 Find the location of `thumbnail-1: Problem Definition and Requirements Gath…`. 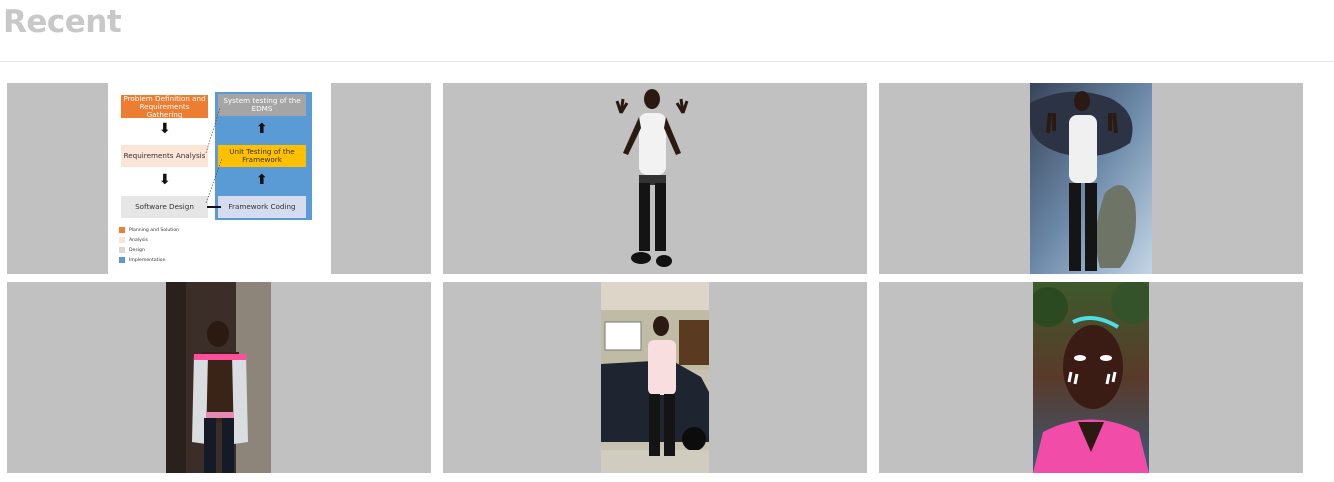

thumbnail-1: Problem Definition and Requirements Gath… is located at coordinates (219, 178).